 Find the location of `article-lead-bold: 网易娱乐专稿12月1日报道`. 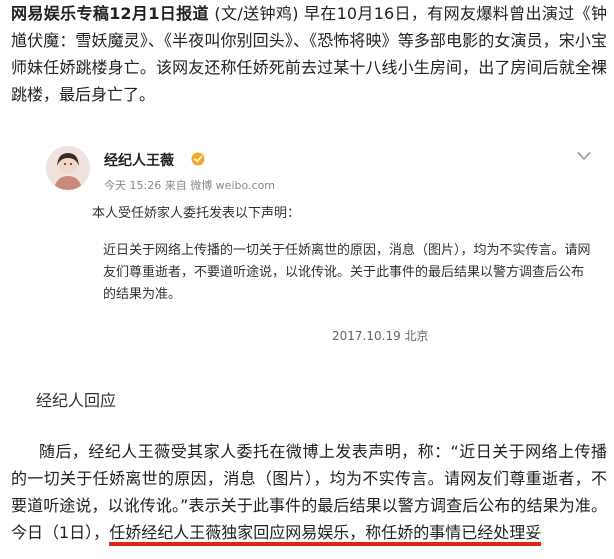

article-lead-bold: 网易娱乐专稿12月1日报道 is located at coordinates (110, 13).